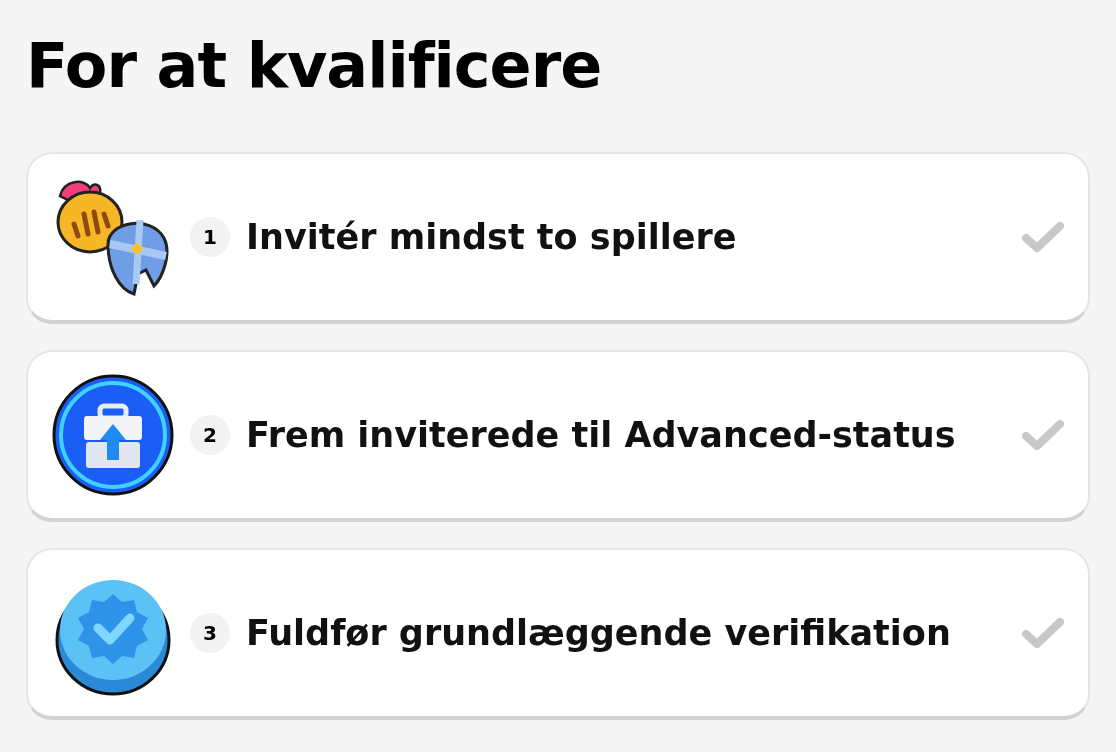 The image size is (1116, 752). I want to click on step-number: 3, so click(210, 633).